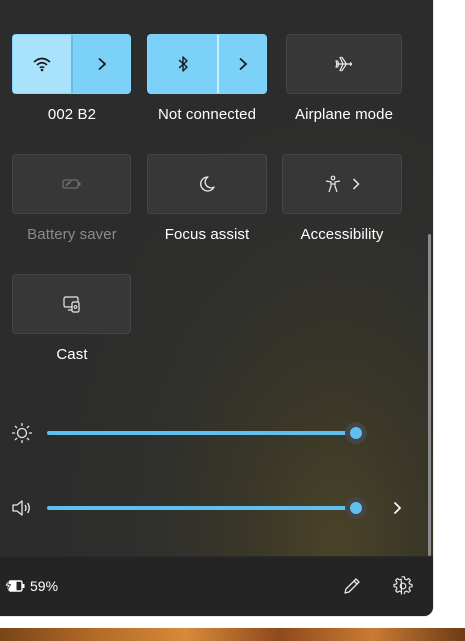 This screenshot has height=641, width=465. Describe the element at coordinates (342, 234) in the screenshot. I see `accessibility-label: Accessibility` at that location.